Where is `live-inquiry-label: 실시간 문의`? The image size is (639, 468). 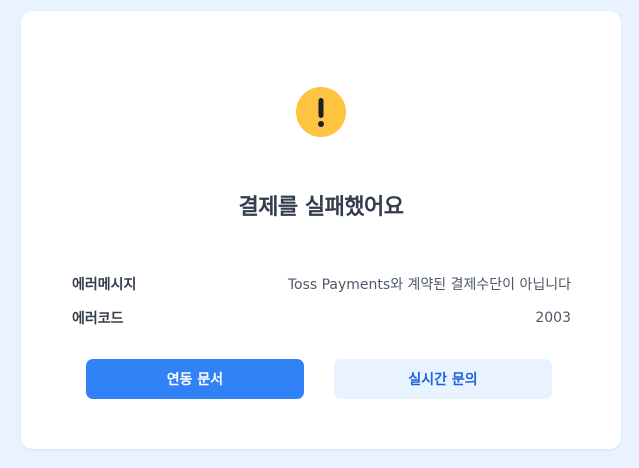 live-inquiry-label: 실시간 문의 is located at coordinates (443, 380).